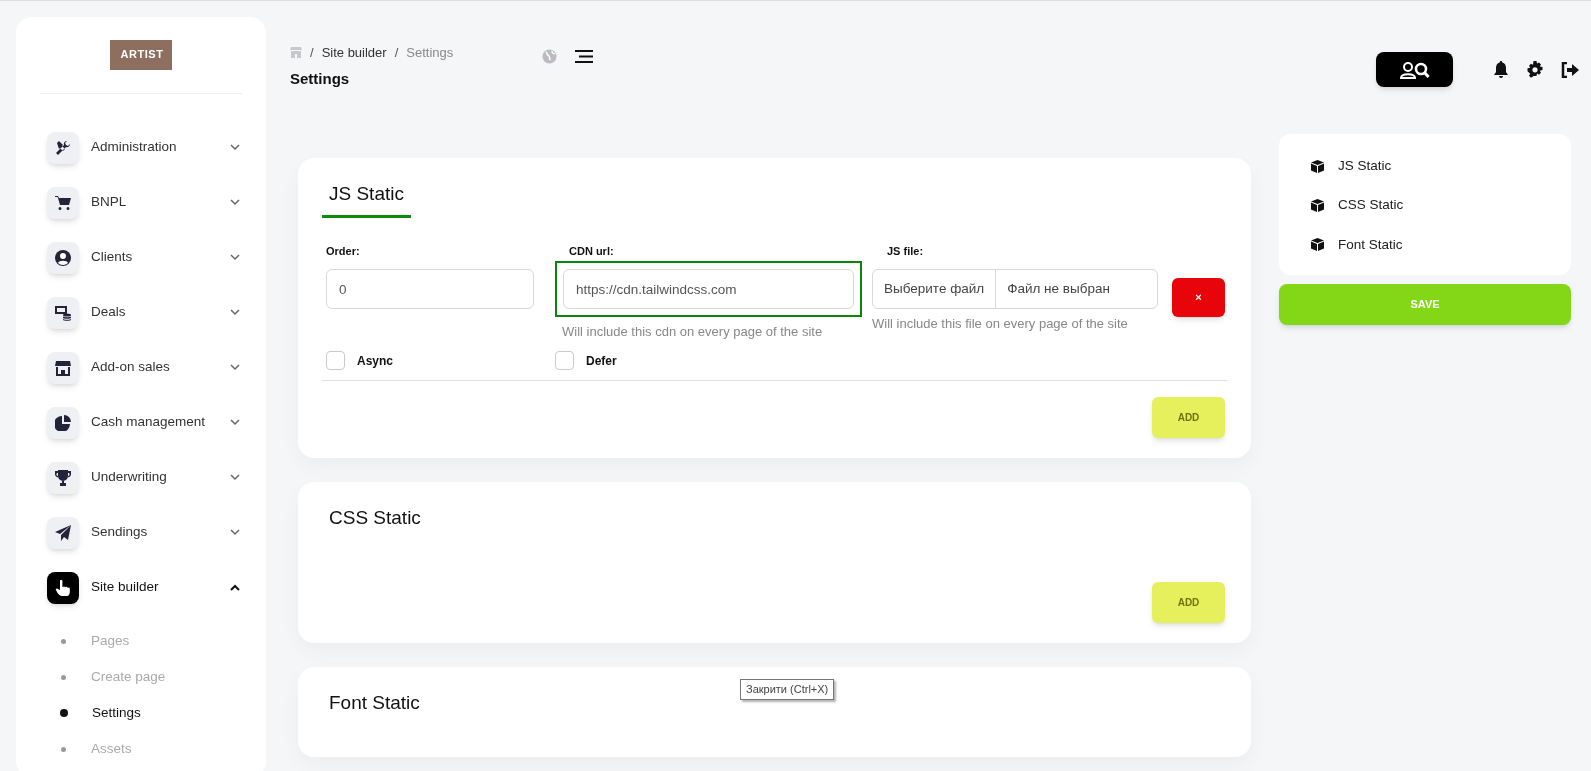 This screenshot has height=771, width=1591. What do you see at coordinates (143, 477) in the screenshot?
I see `sidebar-item: Underwriting` at bounding box center [143, 477].